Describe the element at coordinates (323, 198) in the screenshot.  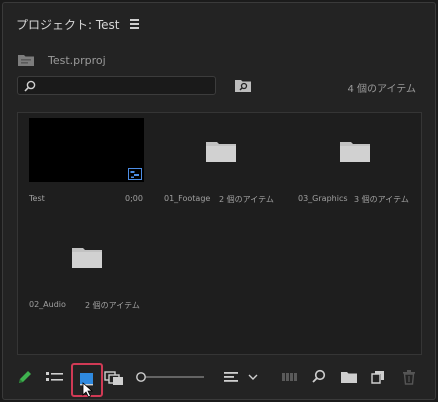
I see `item-name: 03_Graphics` at that location.